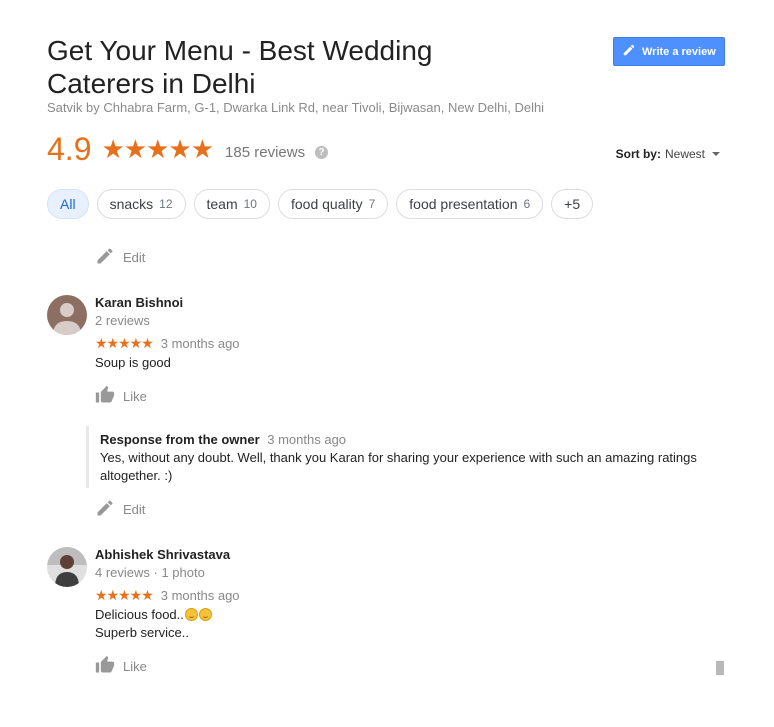 This screenshot has height=727, width=774. What do you see at coordinates (463, 204) in the screenshot?
I see `chip-label: food presentation` at bounding box center [463, 204].